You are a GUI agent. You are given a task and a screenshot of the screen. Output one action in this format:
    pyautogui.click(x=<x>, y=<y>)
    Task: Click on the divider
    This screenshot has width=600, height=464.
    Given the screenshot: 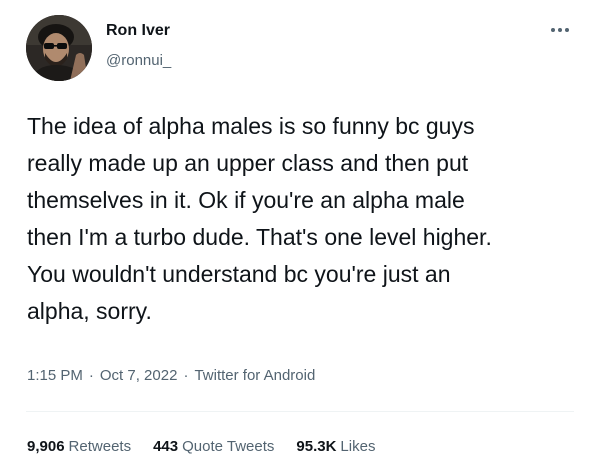 What is the action you would take?
    pyautogui.click(x=300, y=411)
    